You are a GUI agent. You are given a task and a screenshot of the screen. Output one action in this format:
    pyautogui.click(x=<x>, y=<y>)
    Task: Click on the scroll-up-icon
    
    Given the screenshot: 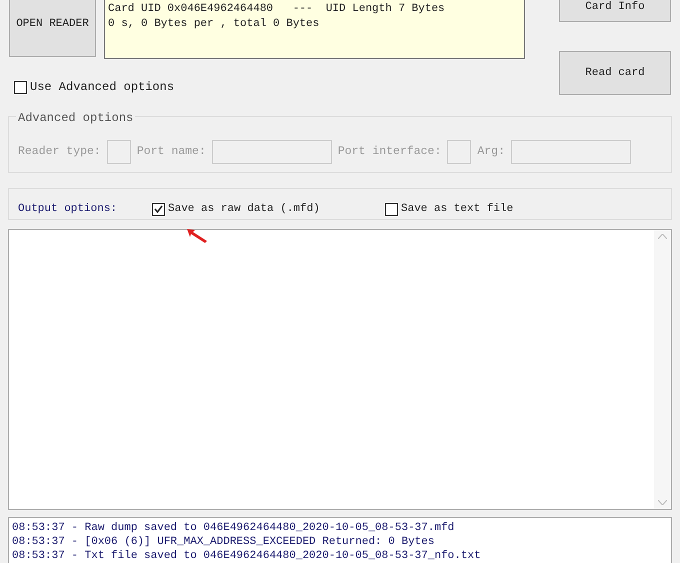 What is the action you would take?
    pyautogui.click(x=662, y=236)
    